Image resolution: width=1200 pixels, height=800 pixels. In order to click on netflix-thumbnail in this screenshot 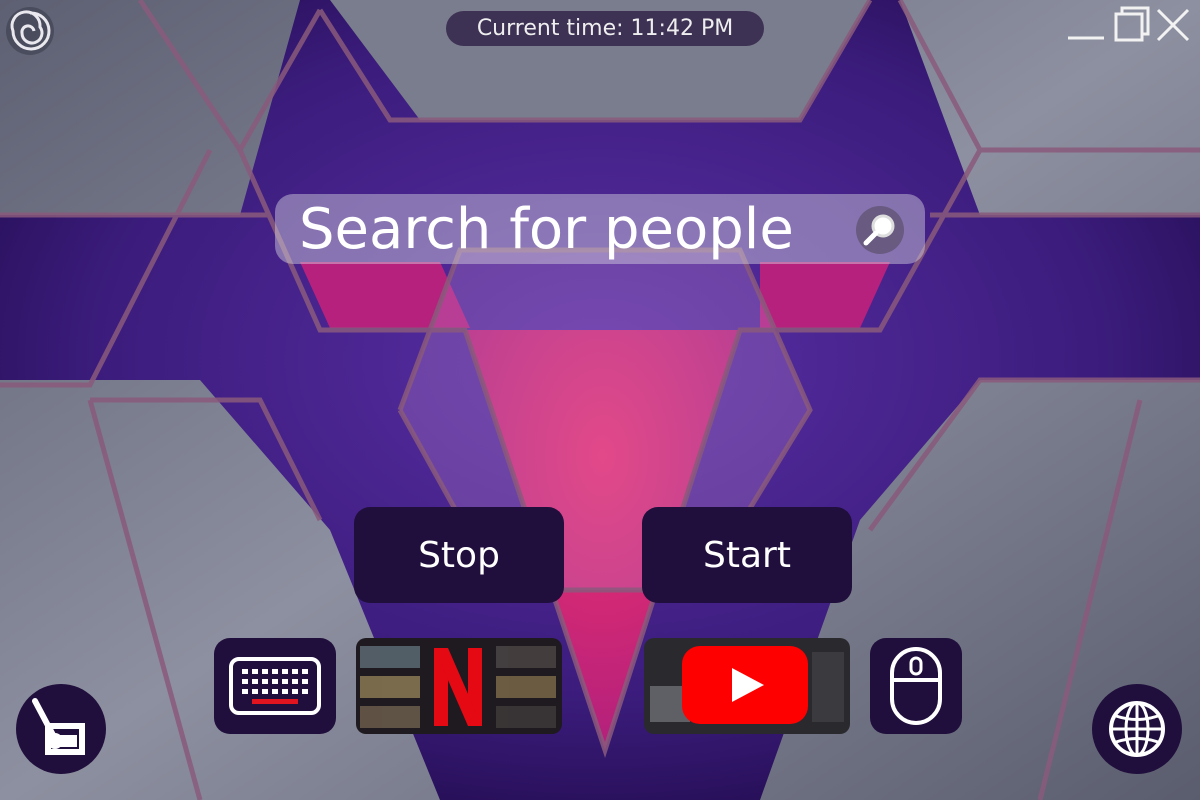, I will do `click(459, 686)`.